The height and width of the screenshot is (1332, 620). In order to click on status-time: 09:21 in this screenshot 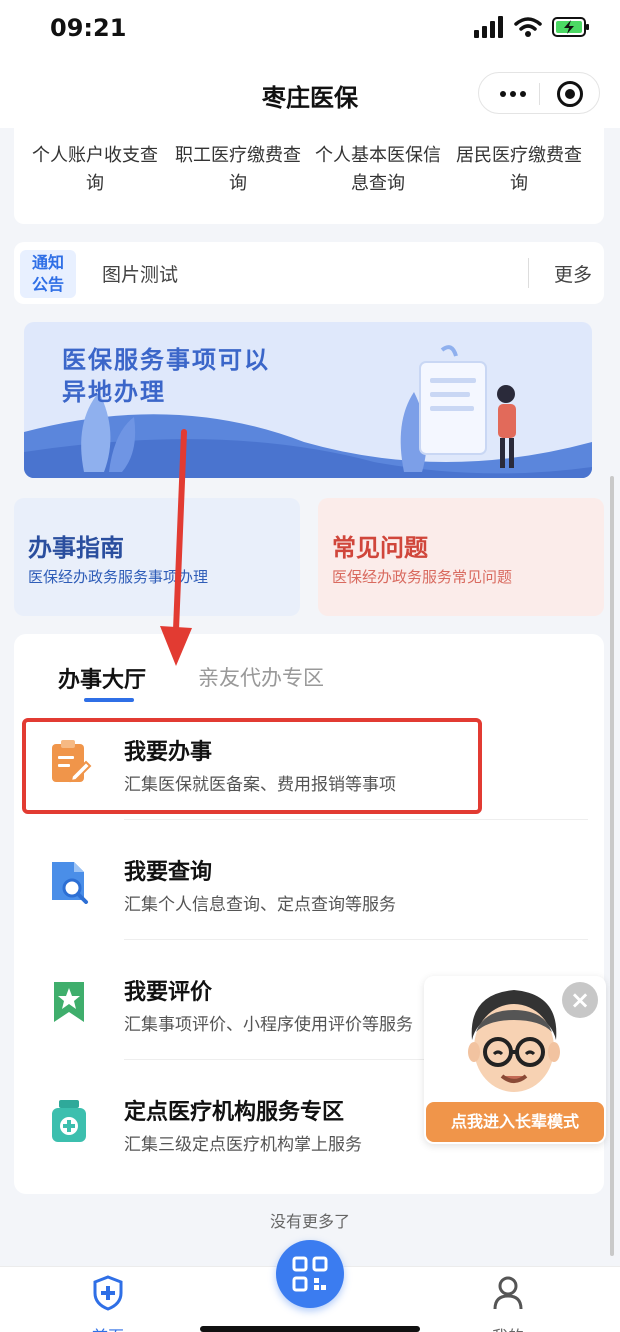, I will do `click(88, 28)`.